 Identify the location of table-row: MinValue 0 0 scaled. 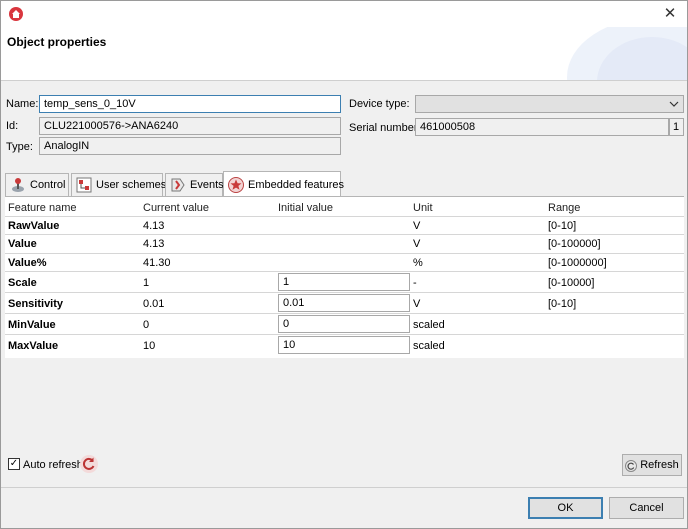
(344, 324).